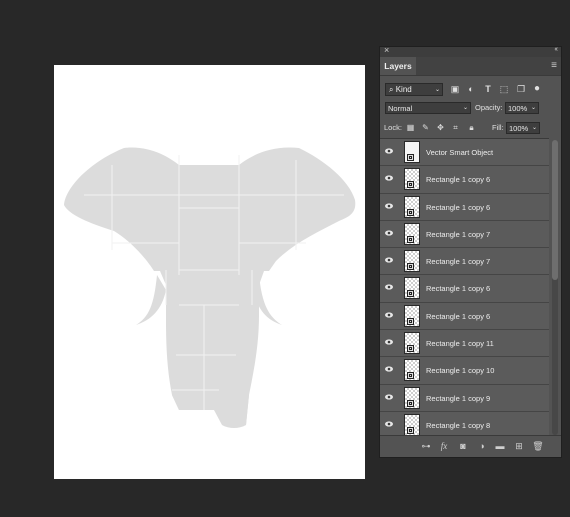  I want to click on lock-row: Lock: ▦ ✎ ✥ ⌗ 🔒︎ Fill: 100% ⌄, so click(471, 129).